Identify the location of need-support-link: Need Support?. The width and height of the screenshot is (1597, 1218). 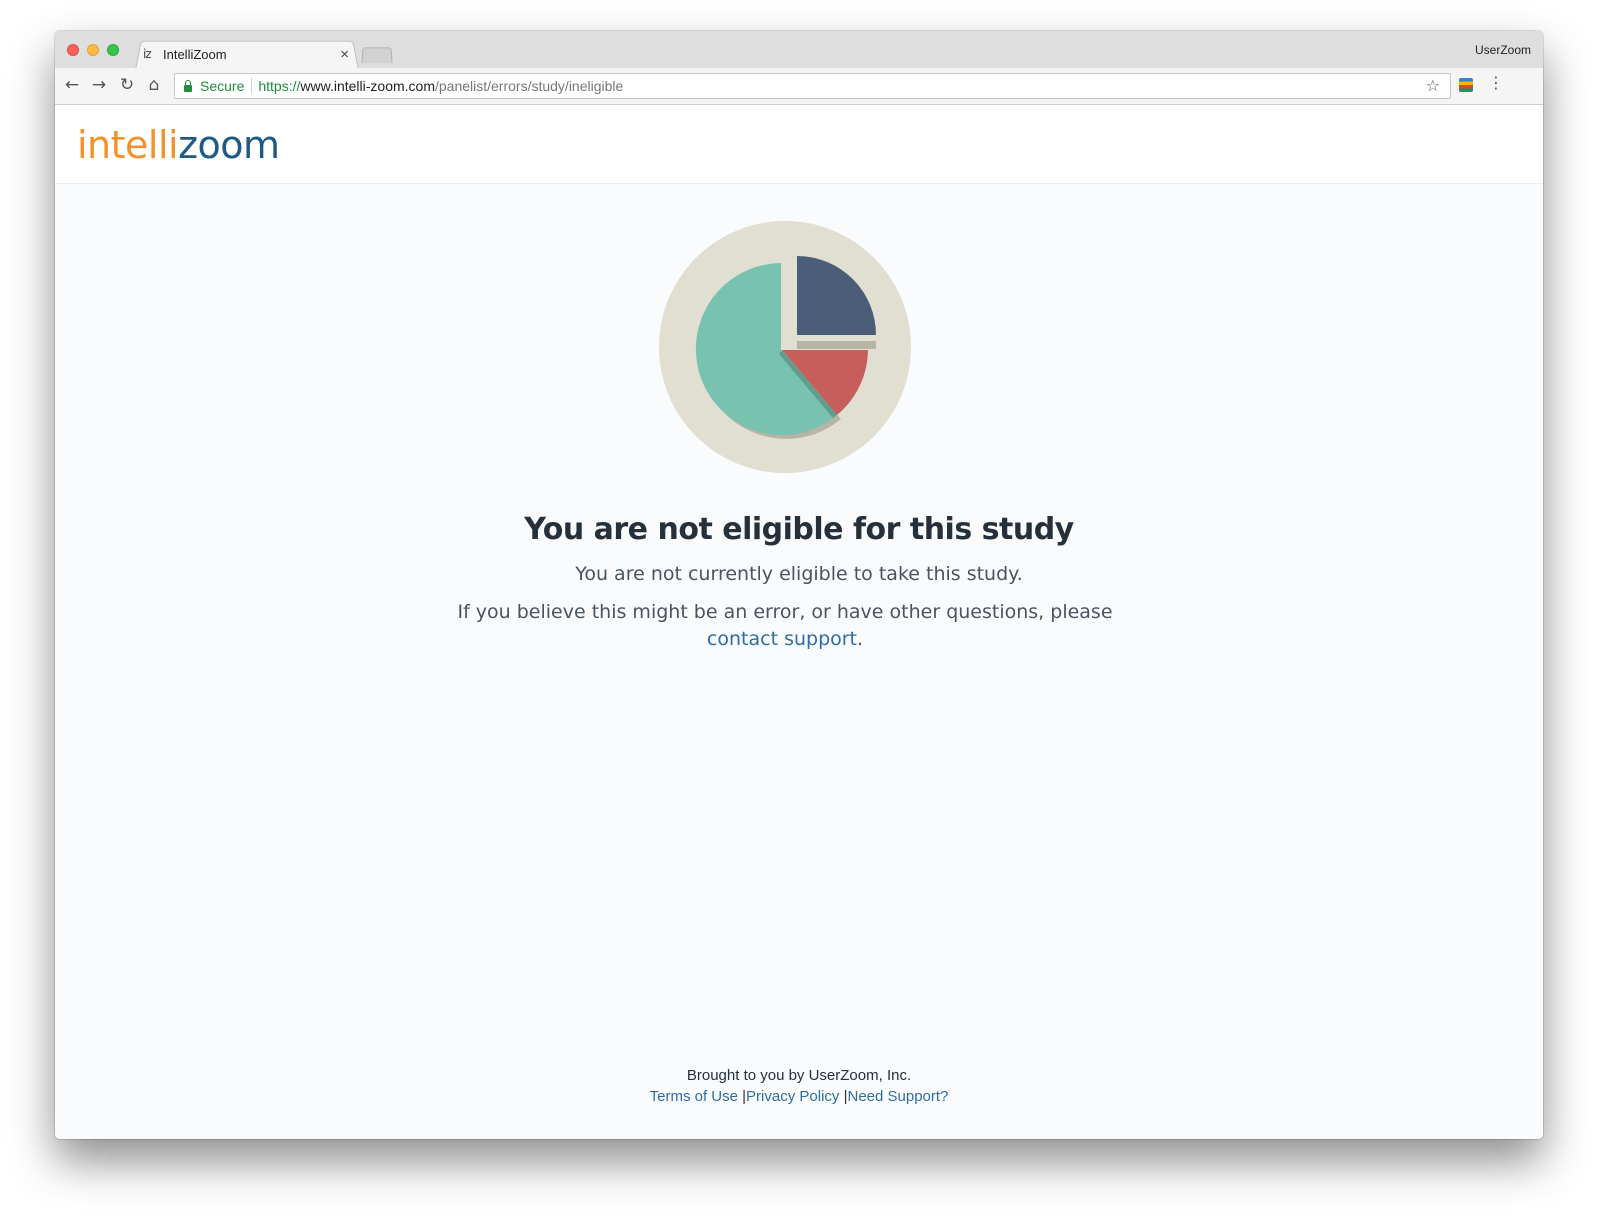
(897, 1096).